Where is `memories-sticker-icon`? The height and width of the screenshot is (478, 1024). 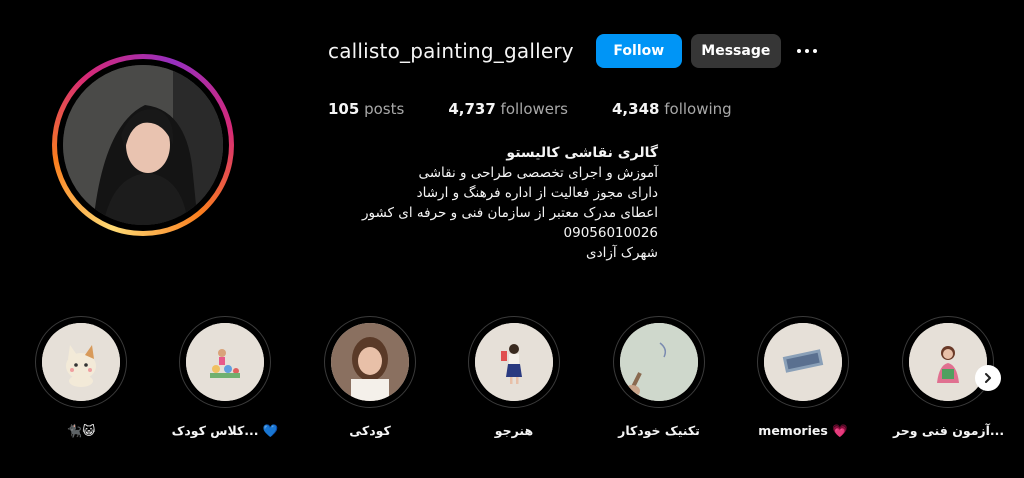 memories-sticker-icon is located at coordinates (803, 362).